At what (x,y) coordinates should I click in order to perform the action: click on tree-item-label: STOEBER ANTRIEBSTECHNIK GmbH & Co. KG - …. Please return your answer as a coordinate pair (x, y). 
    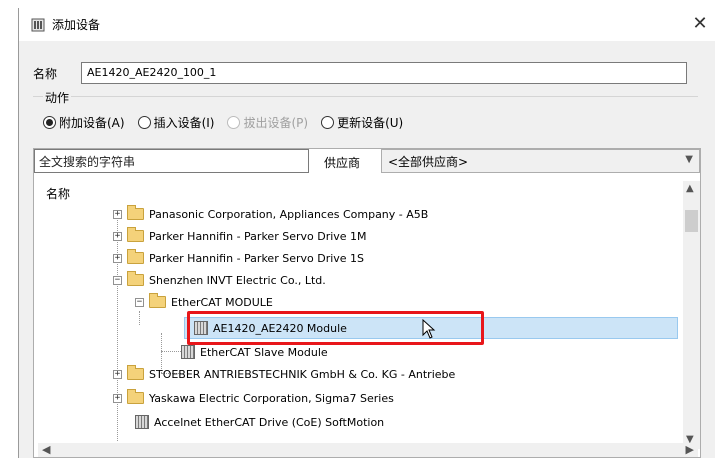
    Looking at the image, I should click on (302, 374).